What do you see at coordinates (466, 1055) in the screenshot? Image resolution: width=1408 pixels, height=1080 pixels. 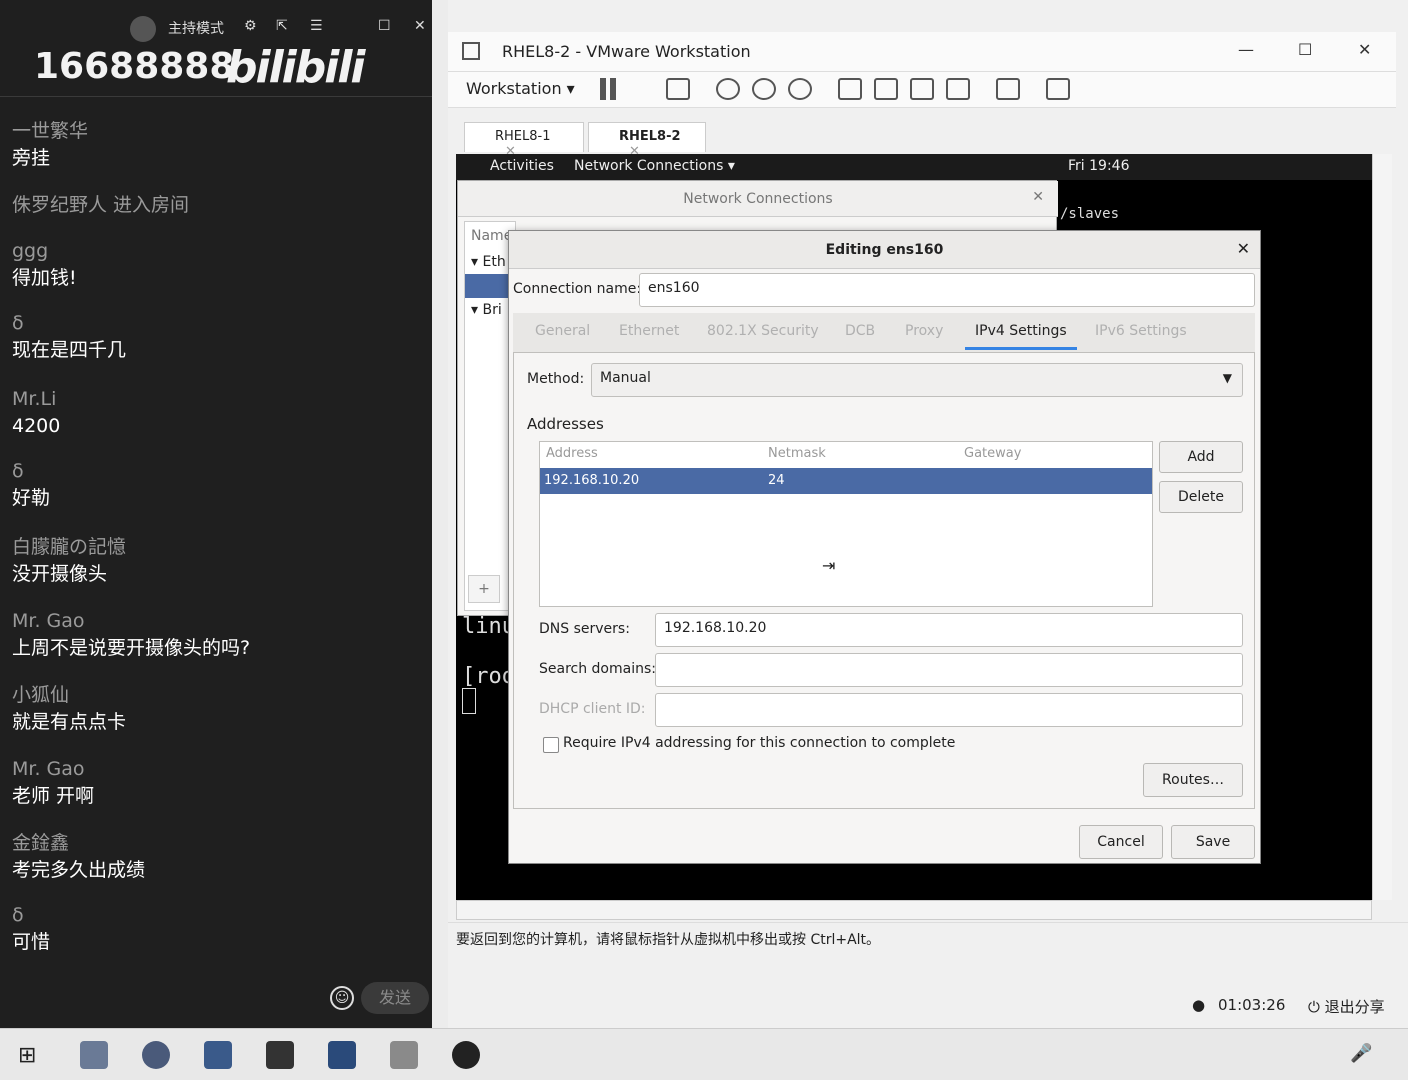 I see `obs-taskbar-icon` at bounding box center [466, 1055].